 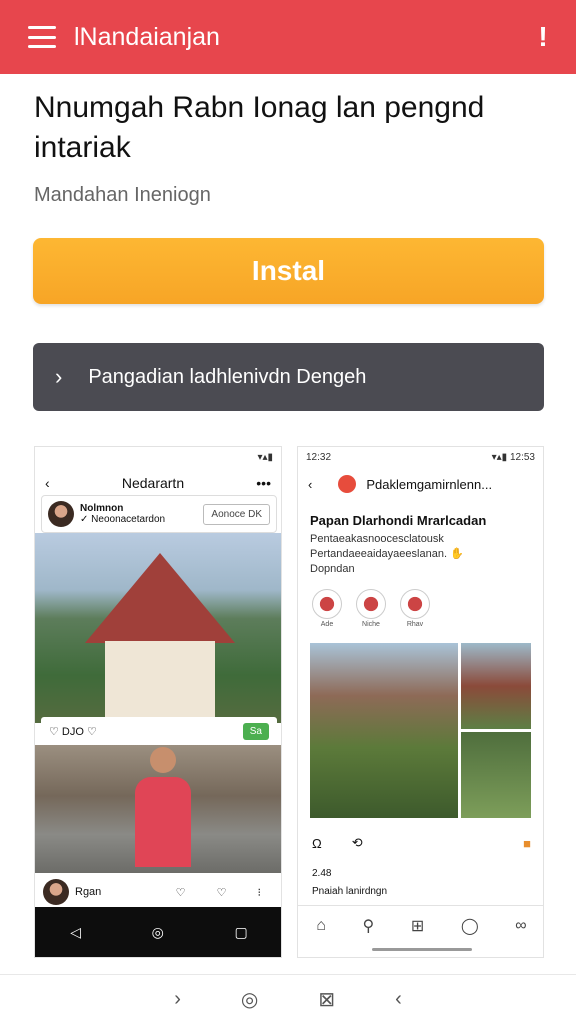 I want to click on page-logo-icon, so click(x=347, y=484).